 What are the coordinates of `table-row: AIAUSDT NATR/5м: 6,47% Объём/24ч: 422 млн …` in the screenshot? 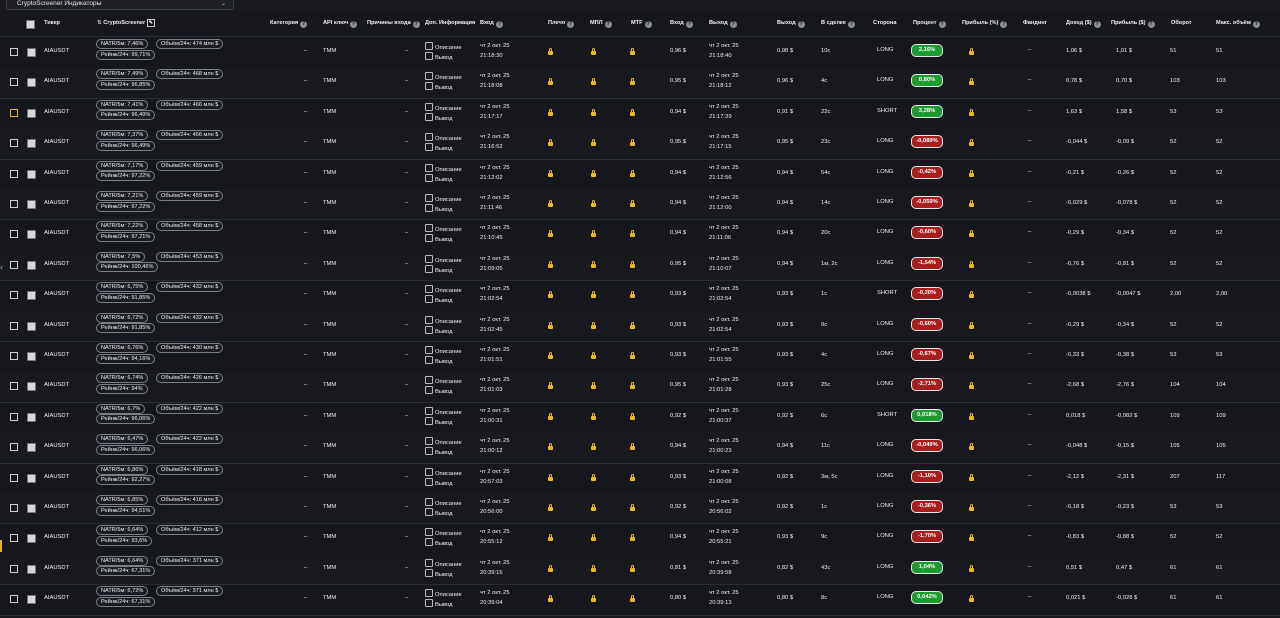 It's located at (640, 448).